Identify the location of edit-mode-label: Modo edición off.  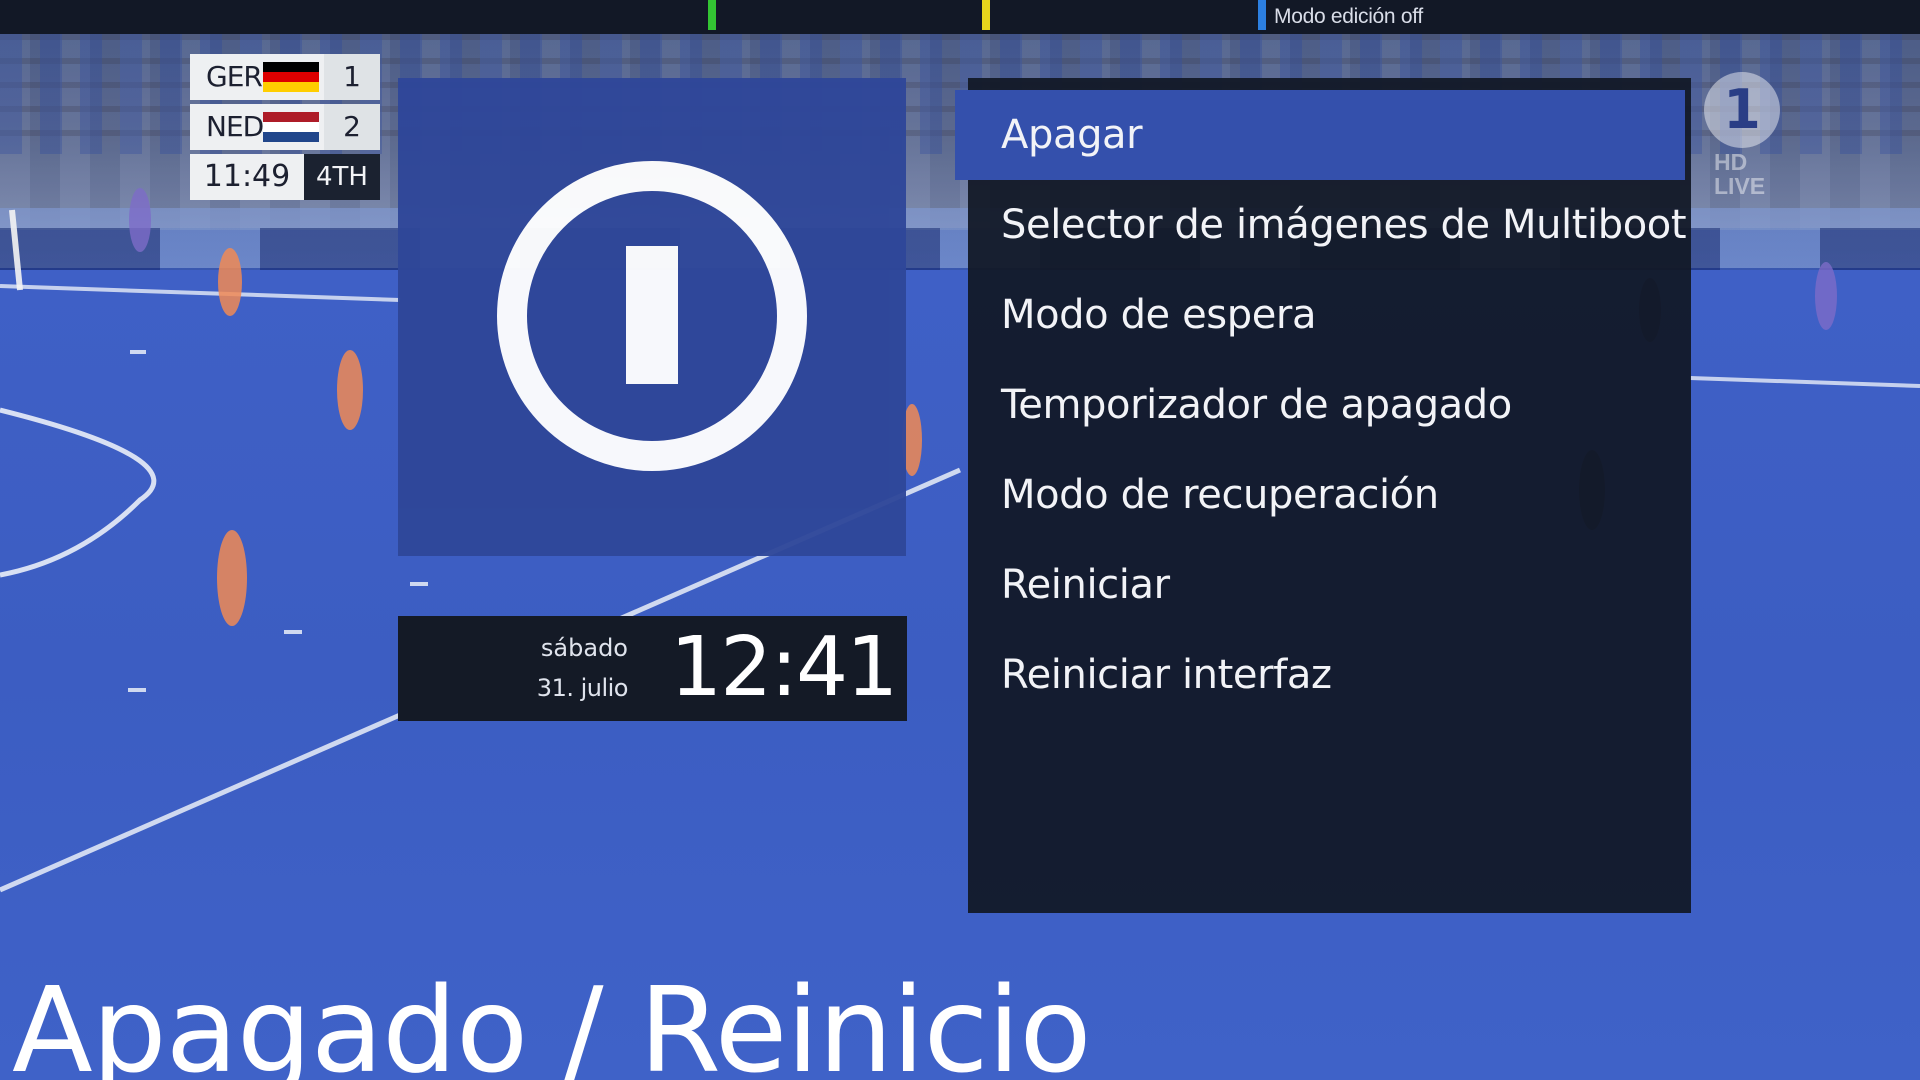
(1348, 16).